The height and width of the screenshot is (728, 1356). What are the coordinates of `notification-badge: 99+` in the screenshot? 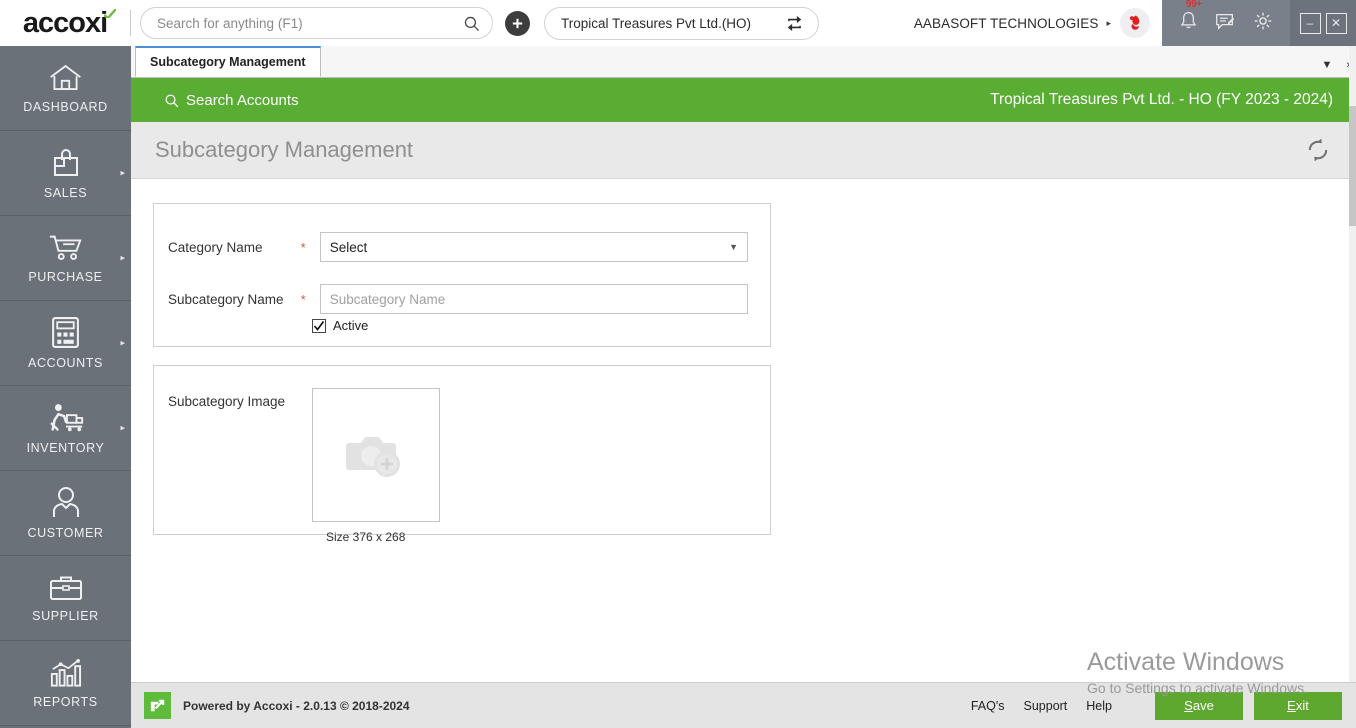 It's located at (1193, 5).